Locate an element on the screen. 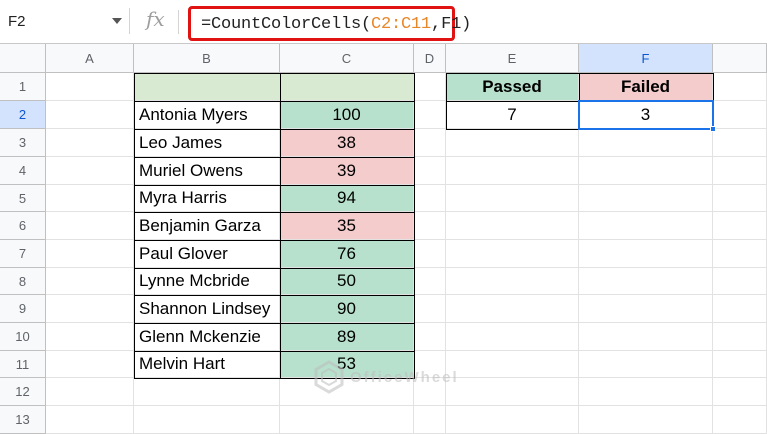 The height and width of the screenshot is (434, 767). score-cell: 90 is located at coordinates (347, 309).